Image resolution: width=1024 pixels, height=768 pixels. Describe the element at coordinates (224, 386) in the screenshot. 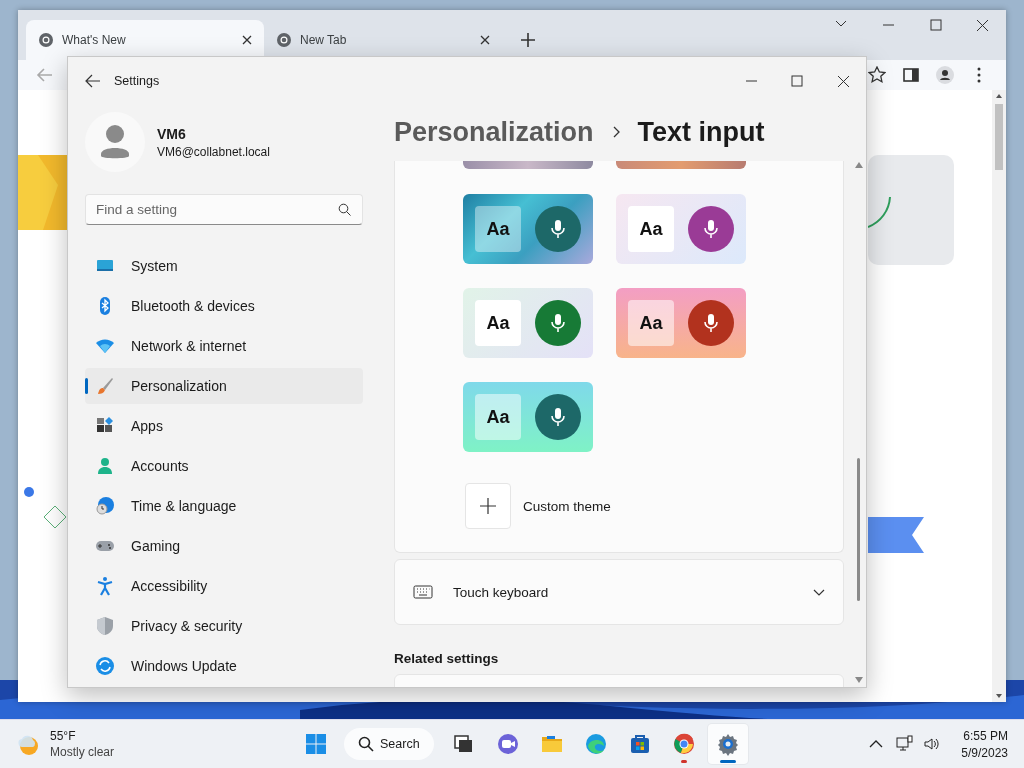

I see `nav-item: Personalization` at that location.